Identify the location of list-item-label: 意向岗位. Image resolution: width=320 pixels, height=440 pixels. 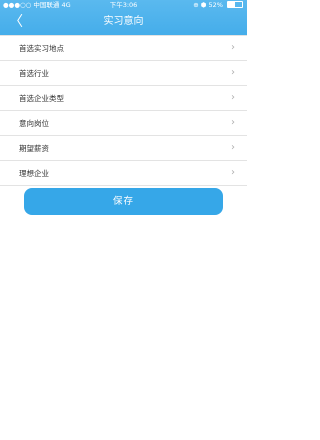
(34, 123).